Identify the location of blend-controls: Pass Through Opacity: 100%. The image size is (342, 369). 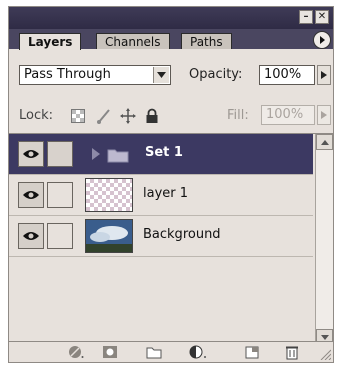
(171, 77).